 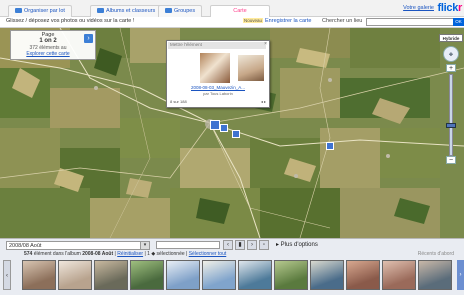 What do you see at coordinates (188, 245) in the screenshot?
I see `tray-search-input` at bounding box center [188, 245].